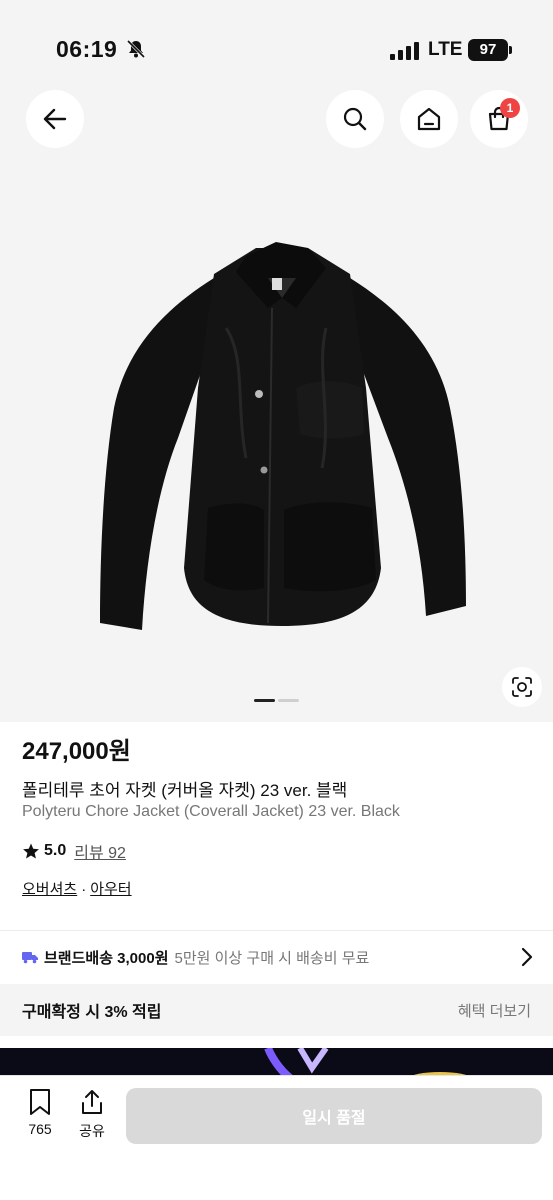 The height and width of the screenshot is (1200, 553). Describe the element at coordinates (136, 49) in the screenshot. I see `bell-slash-icon` at that location.